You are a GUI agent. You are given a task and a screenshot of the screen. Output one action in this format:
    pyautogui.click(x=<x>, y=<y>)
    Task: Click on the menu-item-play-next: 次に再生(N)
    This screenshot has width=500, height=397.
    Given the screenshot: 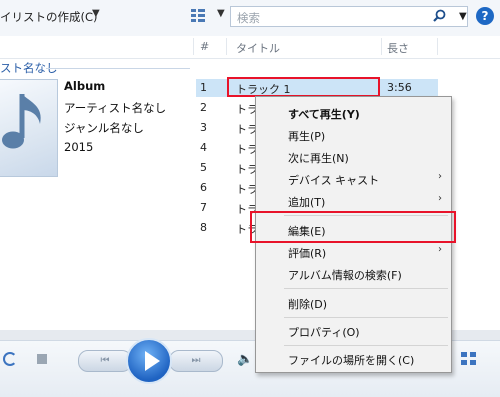 What is the action you would take?
    pyautogui.click(x=318, y=158)
    